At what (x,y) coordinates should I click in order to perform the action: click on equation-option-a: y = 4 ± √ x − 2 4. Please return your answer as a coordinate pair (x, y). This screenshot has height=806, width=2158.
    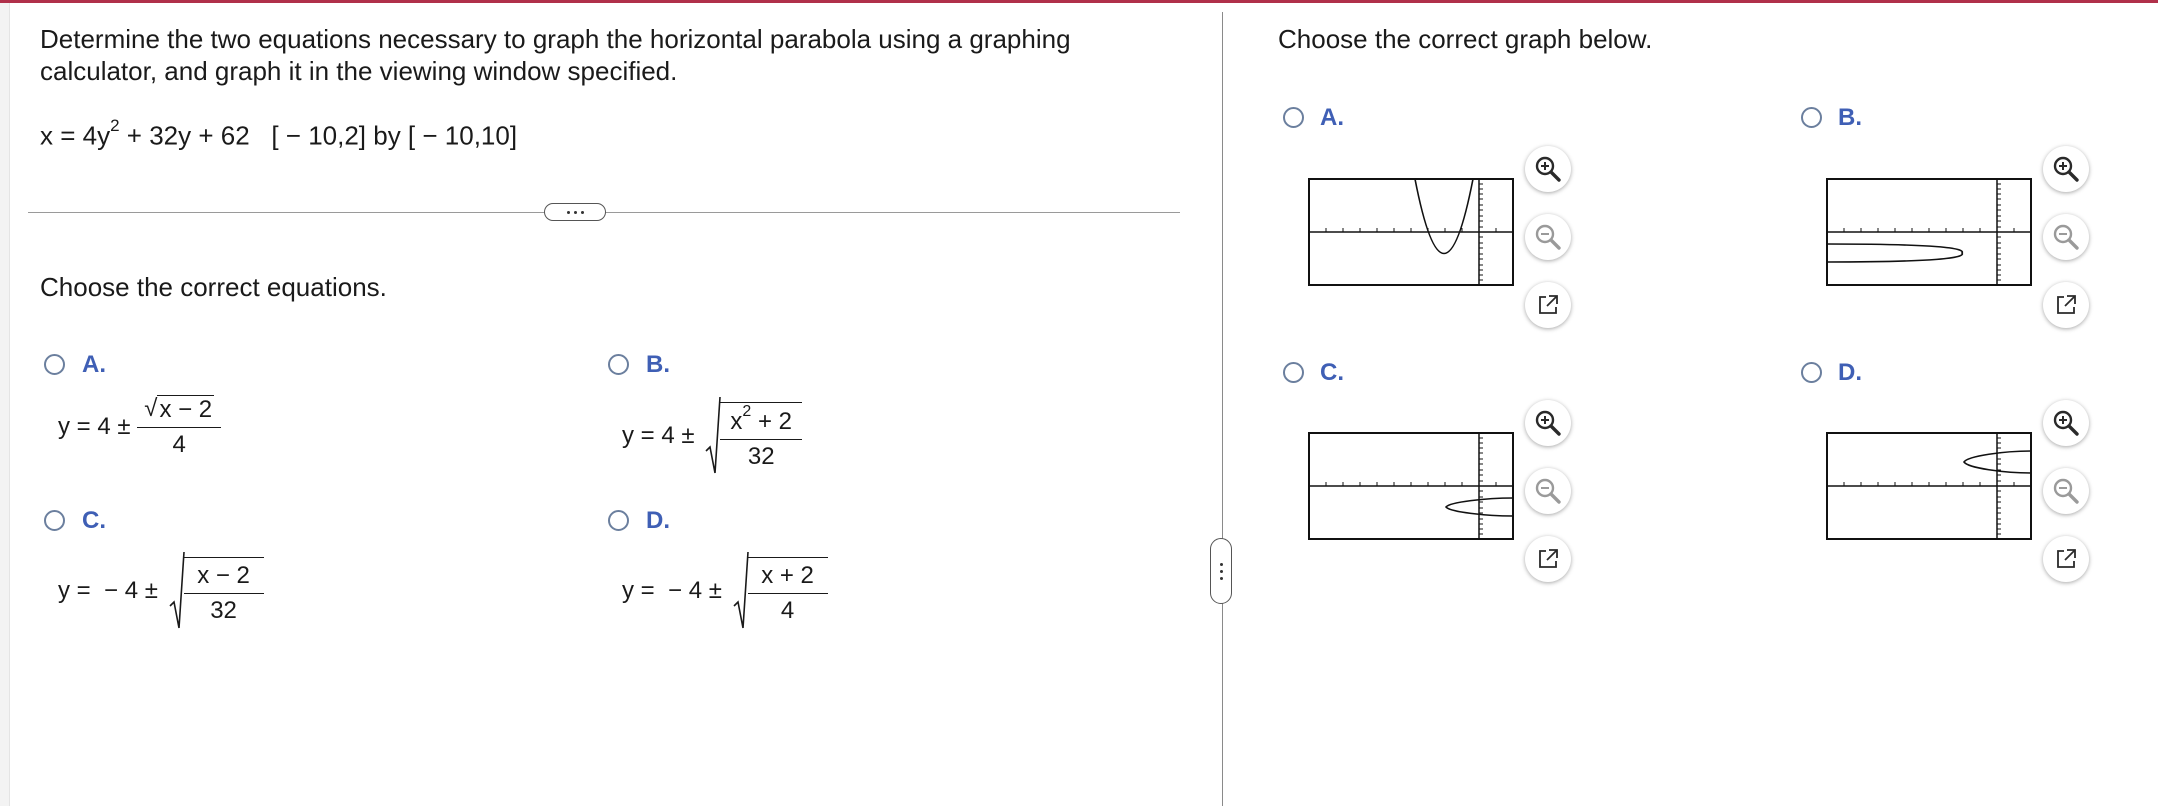
    Looking at the image, I should click on (140, 427).